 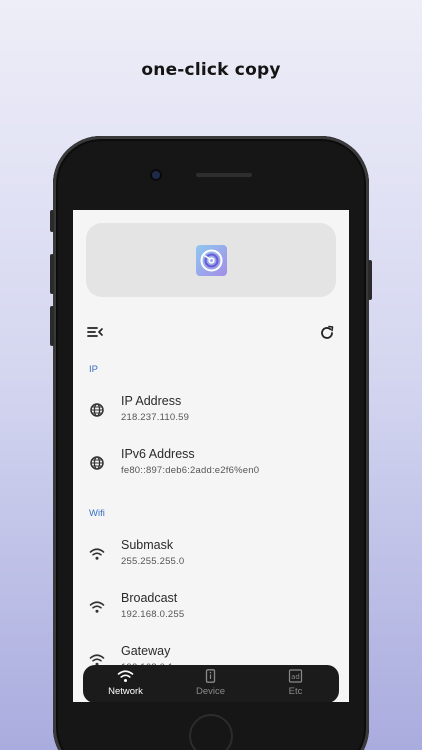 What do you see at coordinates (210, 691) in the screenshot?
I see `tab-label: Device` at bounding box center [210, 691].